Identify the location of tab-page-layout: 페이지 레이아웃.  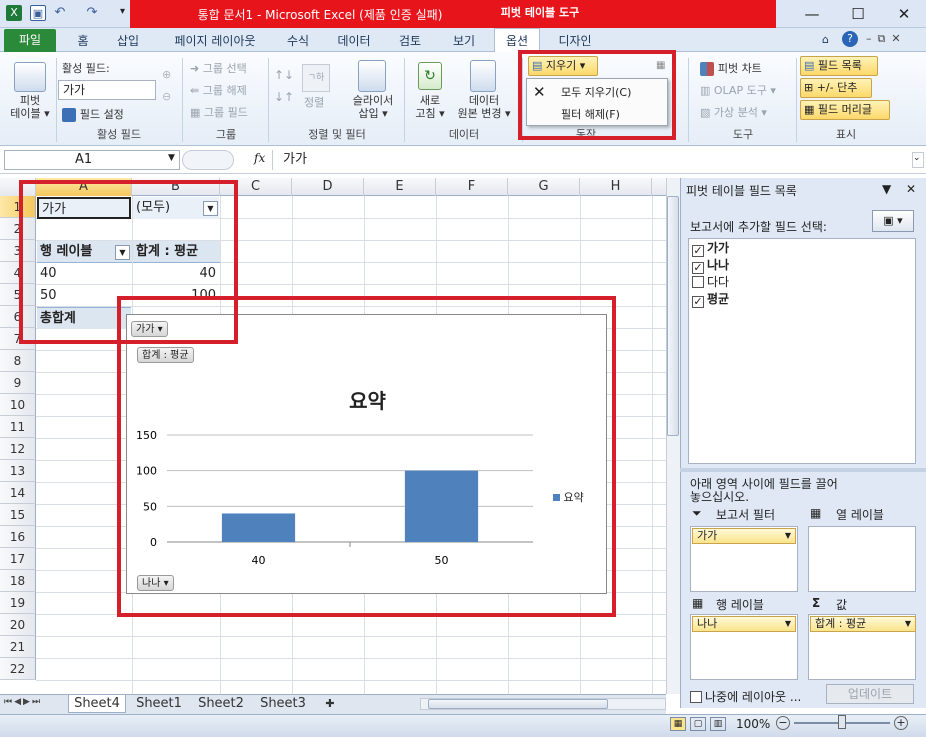
(215, 41).